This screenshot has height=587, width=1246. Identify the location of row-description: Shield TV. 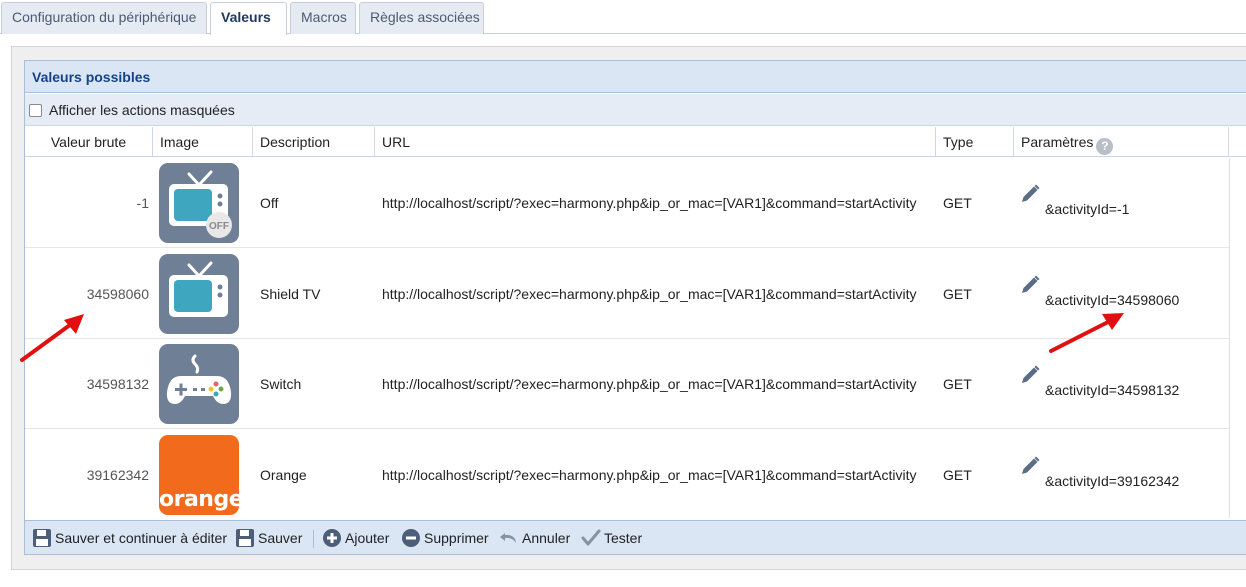
(290, 294).